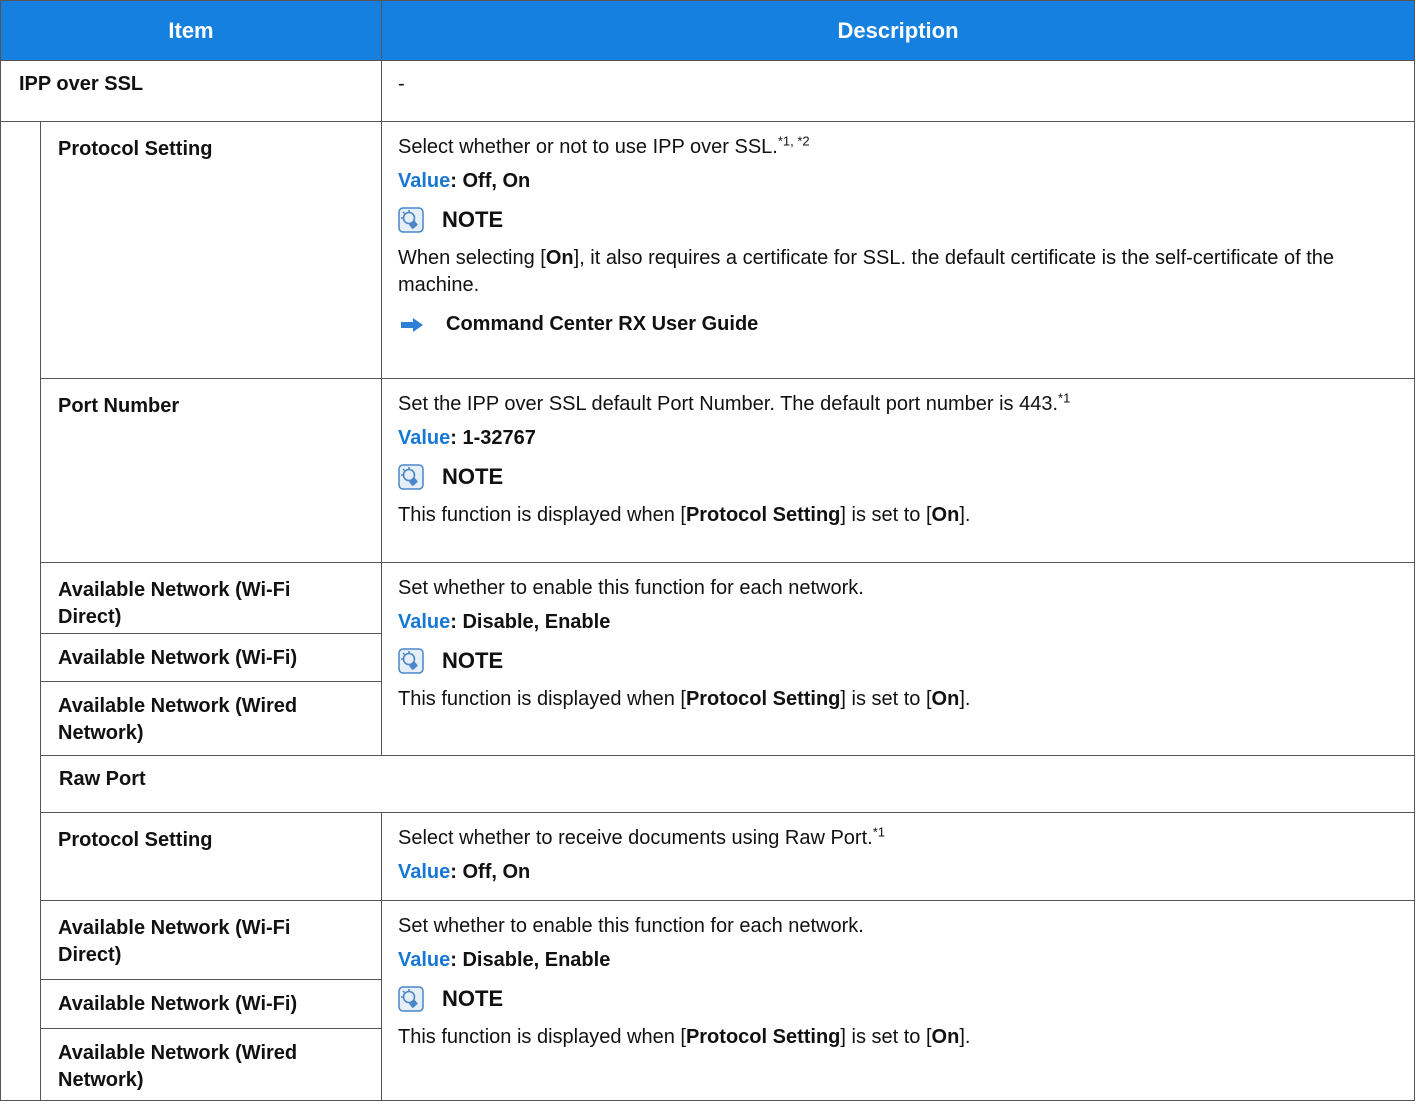 This screenshot has height=1113, width=1416. What do you see at coordinates (906, 324) in the screenshot?
I see `reference-link: Command Center RX User Guide` at bounding box center [906, 324].